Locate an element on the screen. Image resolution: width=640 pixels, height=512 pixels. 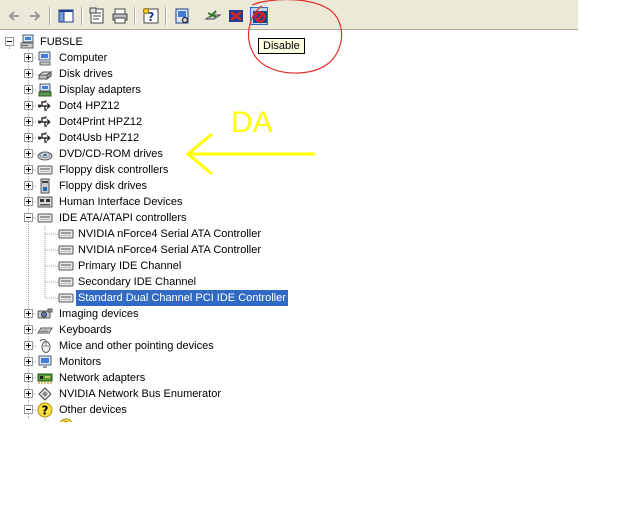
tree-item: ? Other devices is located at coordinates (289, 410).